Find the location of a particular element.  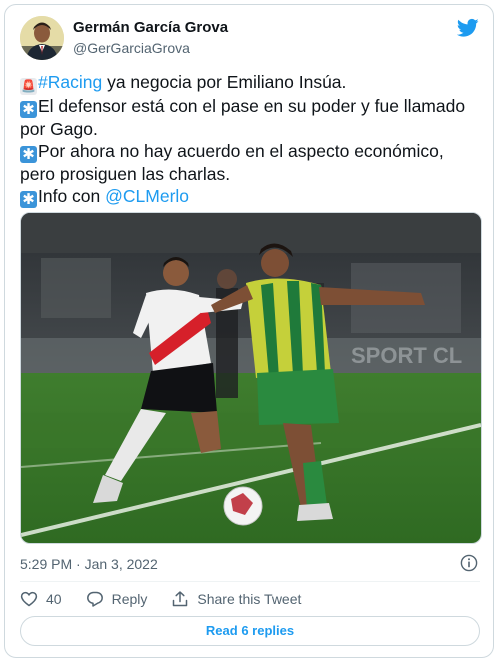

mention-link: @CLMerlo is located at coordinates (147, 196).